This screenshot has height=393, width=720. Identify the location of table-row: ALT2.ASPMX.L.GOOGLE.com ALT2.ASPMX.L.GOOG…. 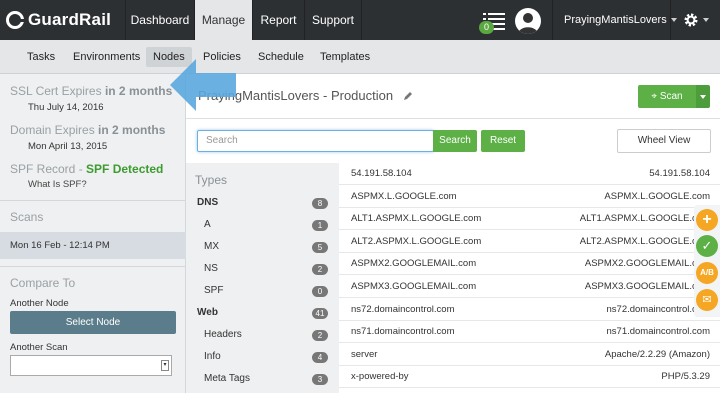
(529, 242).